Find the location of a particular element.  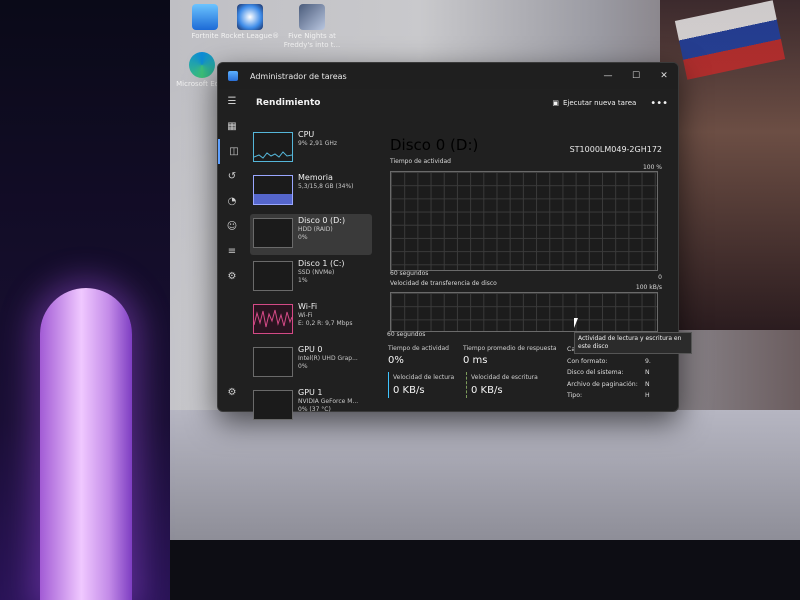

prop-label: Disco del sistema: is located at coordinates (595, 372).